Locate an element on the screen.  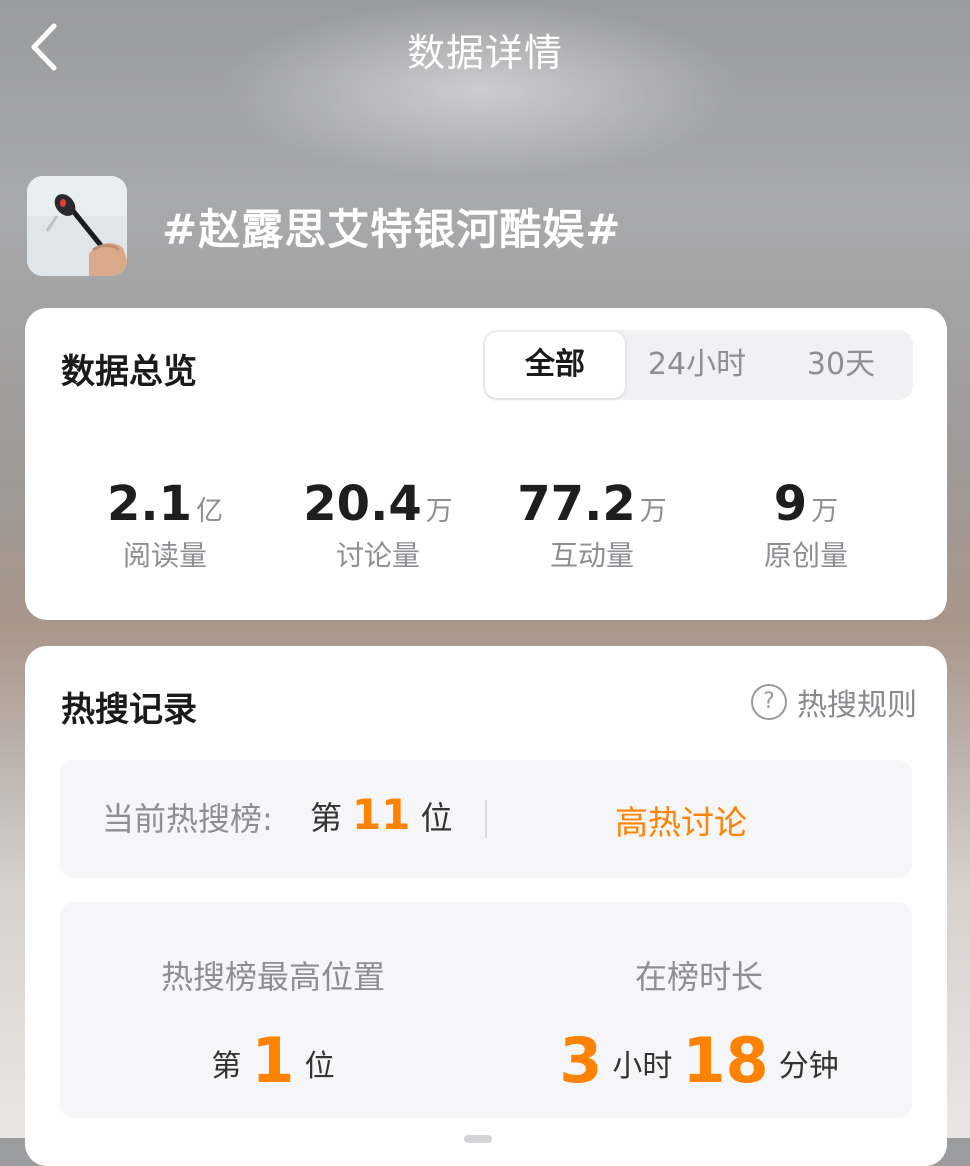
tab-24h: 24小时 is located at coordinates (697, 365).